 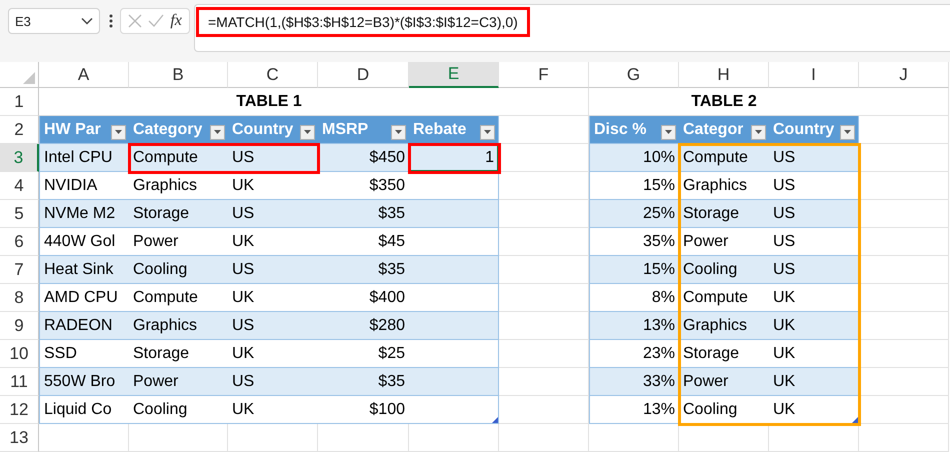 What do you see at coordinates (84, 242) in the screenshot?
I see `table-cell: 440W Gol` at bounding box center [84, 242].